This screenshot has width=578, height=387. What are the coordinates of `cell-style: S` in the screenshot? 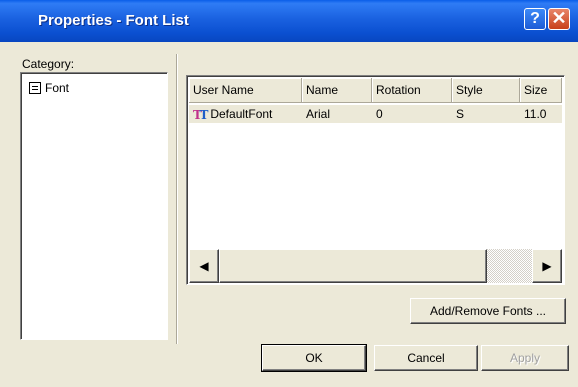 It's located at (460, 114).